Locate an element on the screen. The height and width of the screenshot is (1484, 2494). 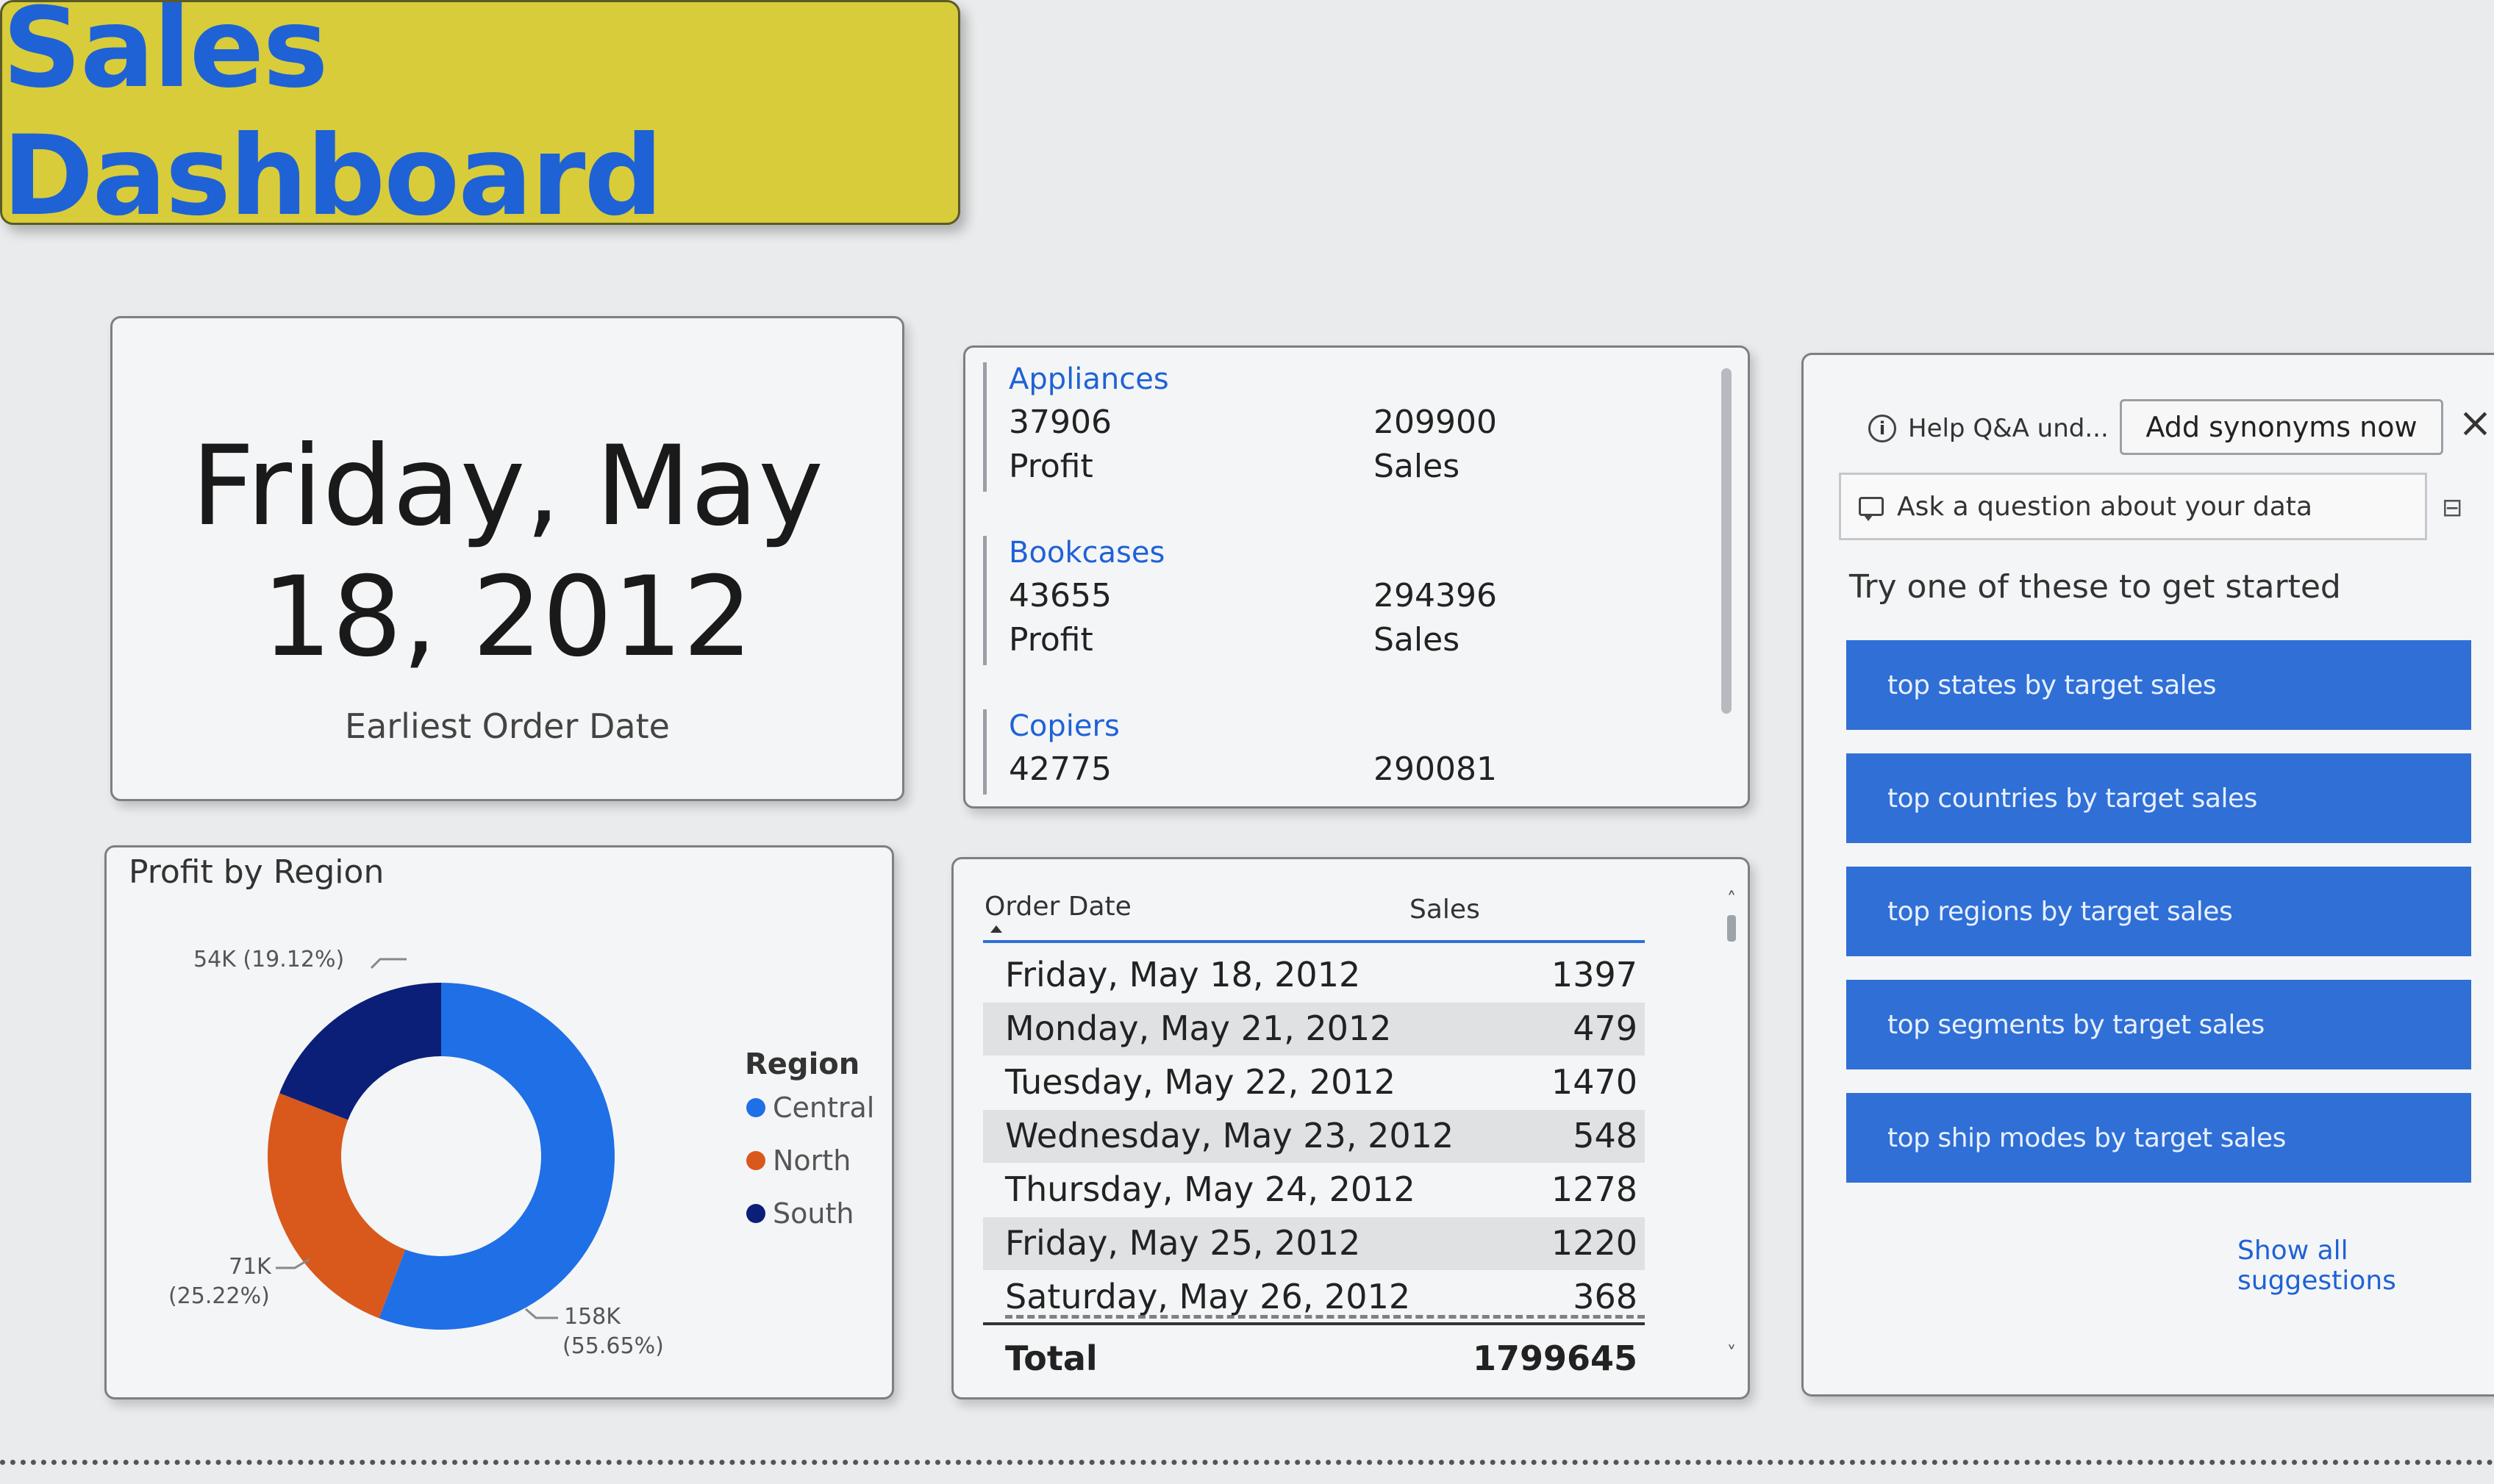
qa-question-input: Ask a question about your data is located at coordinates (2133, 507).